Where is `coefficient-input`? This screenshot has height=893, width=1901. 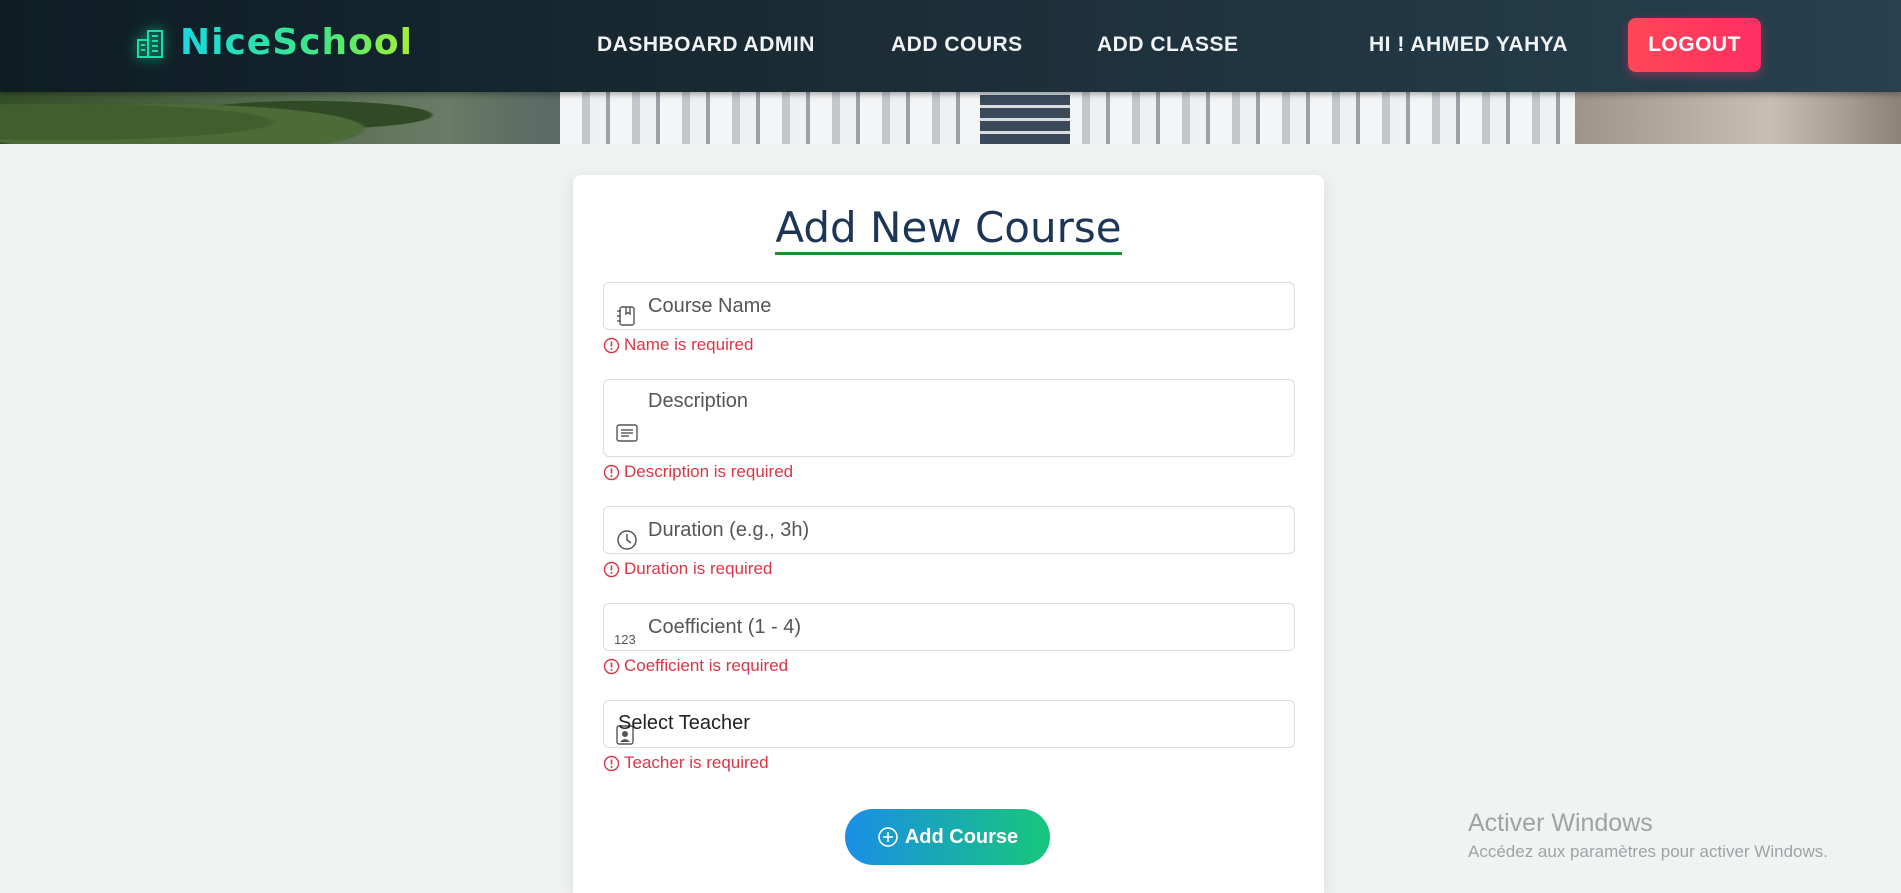
coefficient-input is located at coordinates (949, 627).